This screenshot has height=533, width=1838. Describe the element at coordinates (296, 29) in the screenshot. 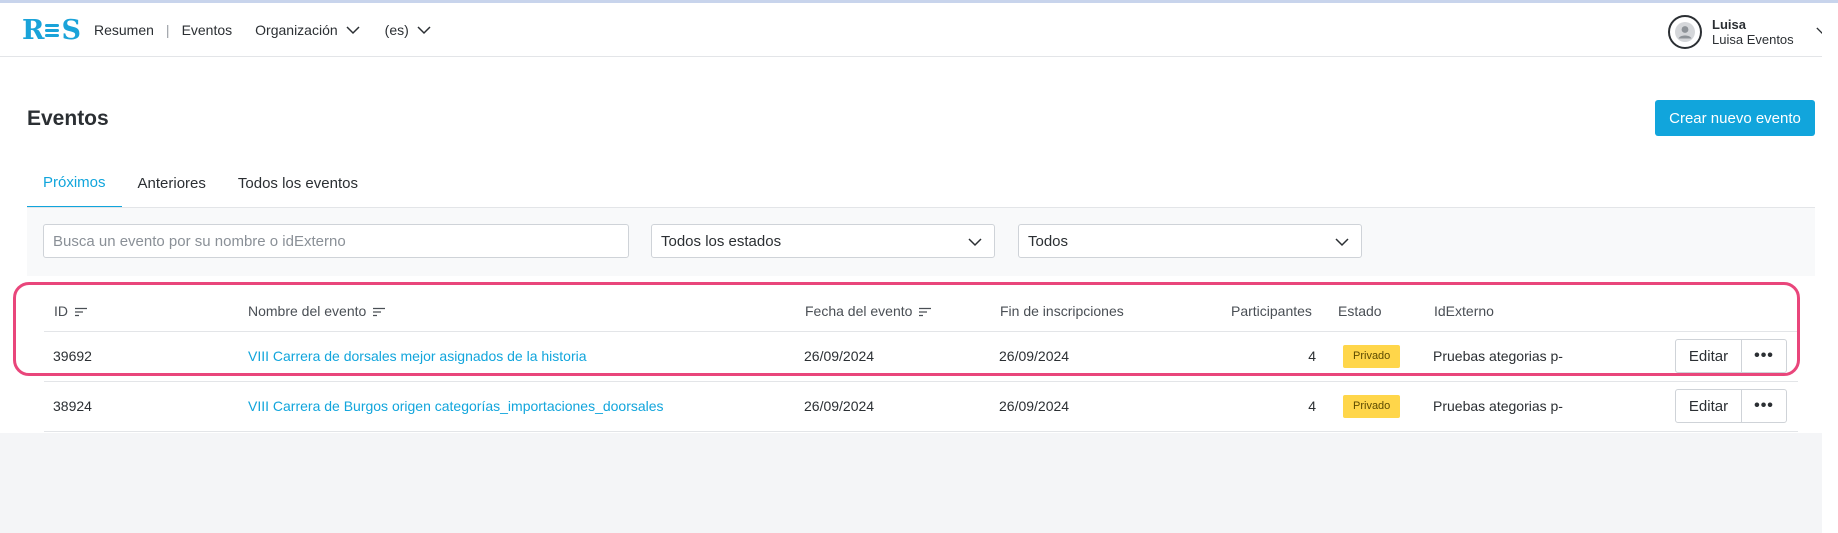

I see `nav-organizacion-label: Organización` at that location.